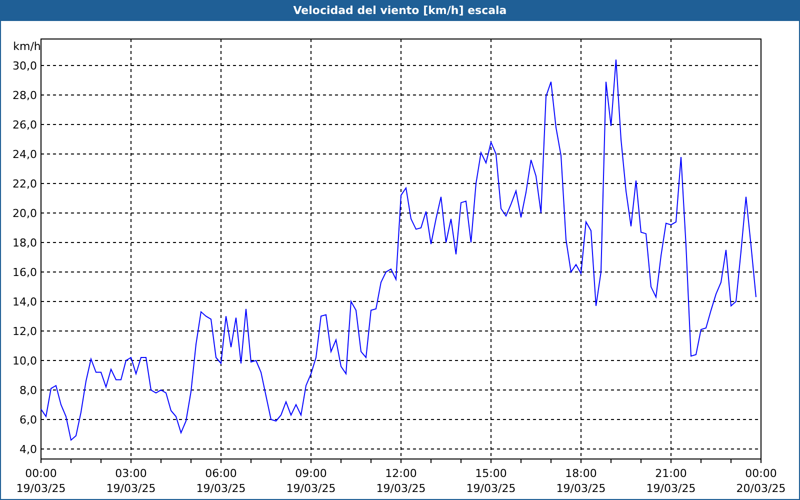 This screenshot has height=500, width=800. I want to click on x-tick-label: 18:00 19/03/25, so click(581, 481).